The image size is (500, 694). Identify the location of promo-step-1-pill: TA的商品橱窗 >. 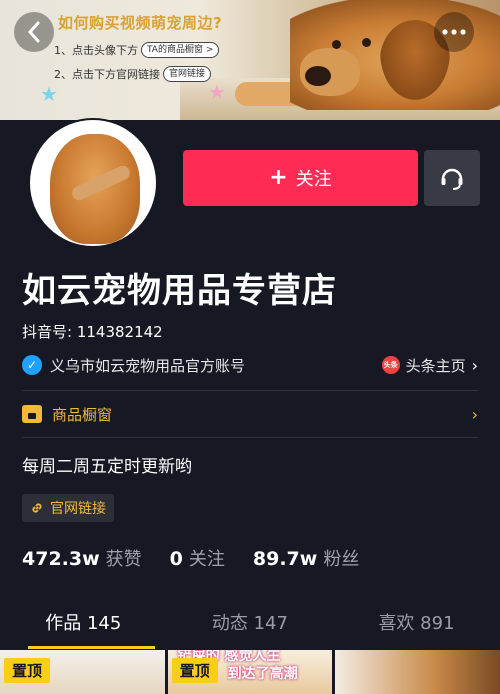
(180, 50).